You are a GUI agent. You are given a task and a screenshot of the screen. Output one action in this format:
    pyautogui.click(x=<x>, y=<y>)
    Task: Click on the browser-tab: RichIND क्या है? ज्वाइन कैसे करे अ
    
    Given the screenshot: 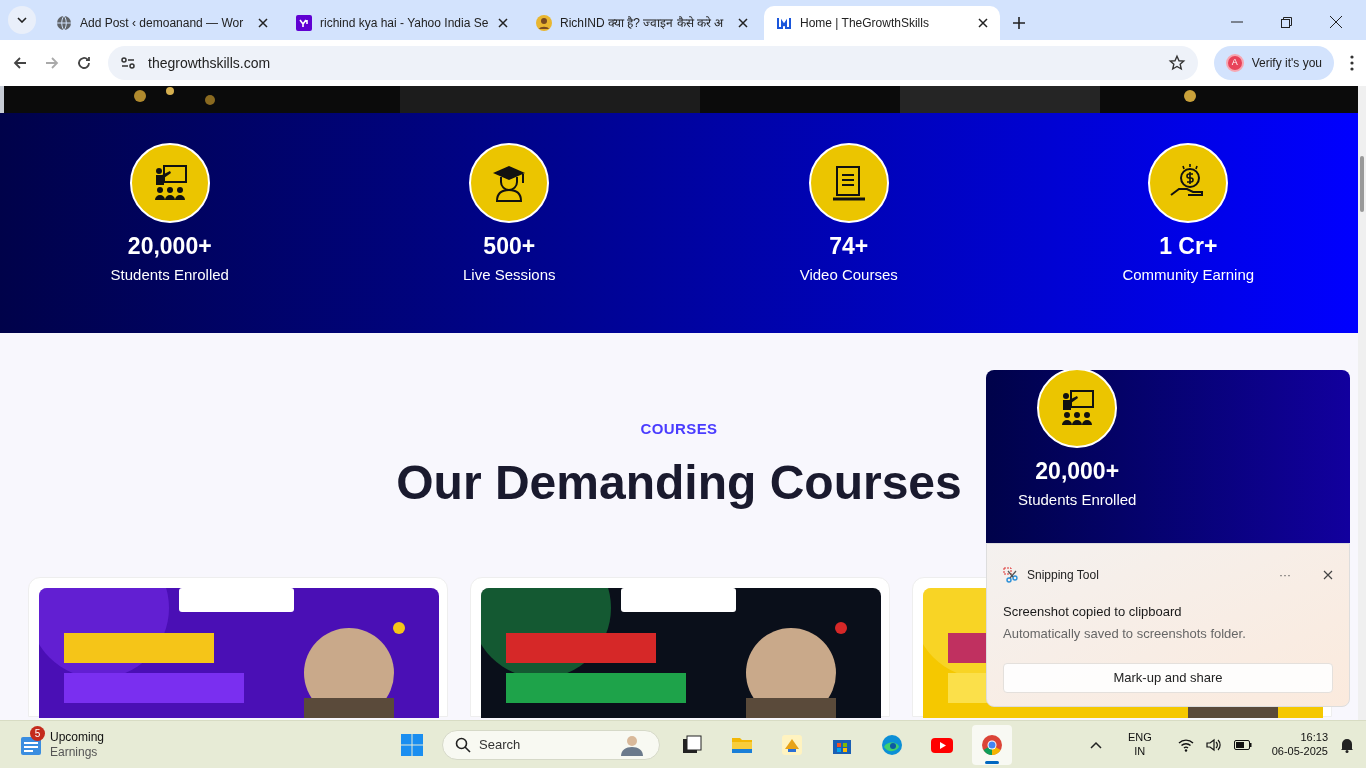 What is the action you would take?
    pyautogui.click(x=642, y=23)
    